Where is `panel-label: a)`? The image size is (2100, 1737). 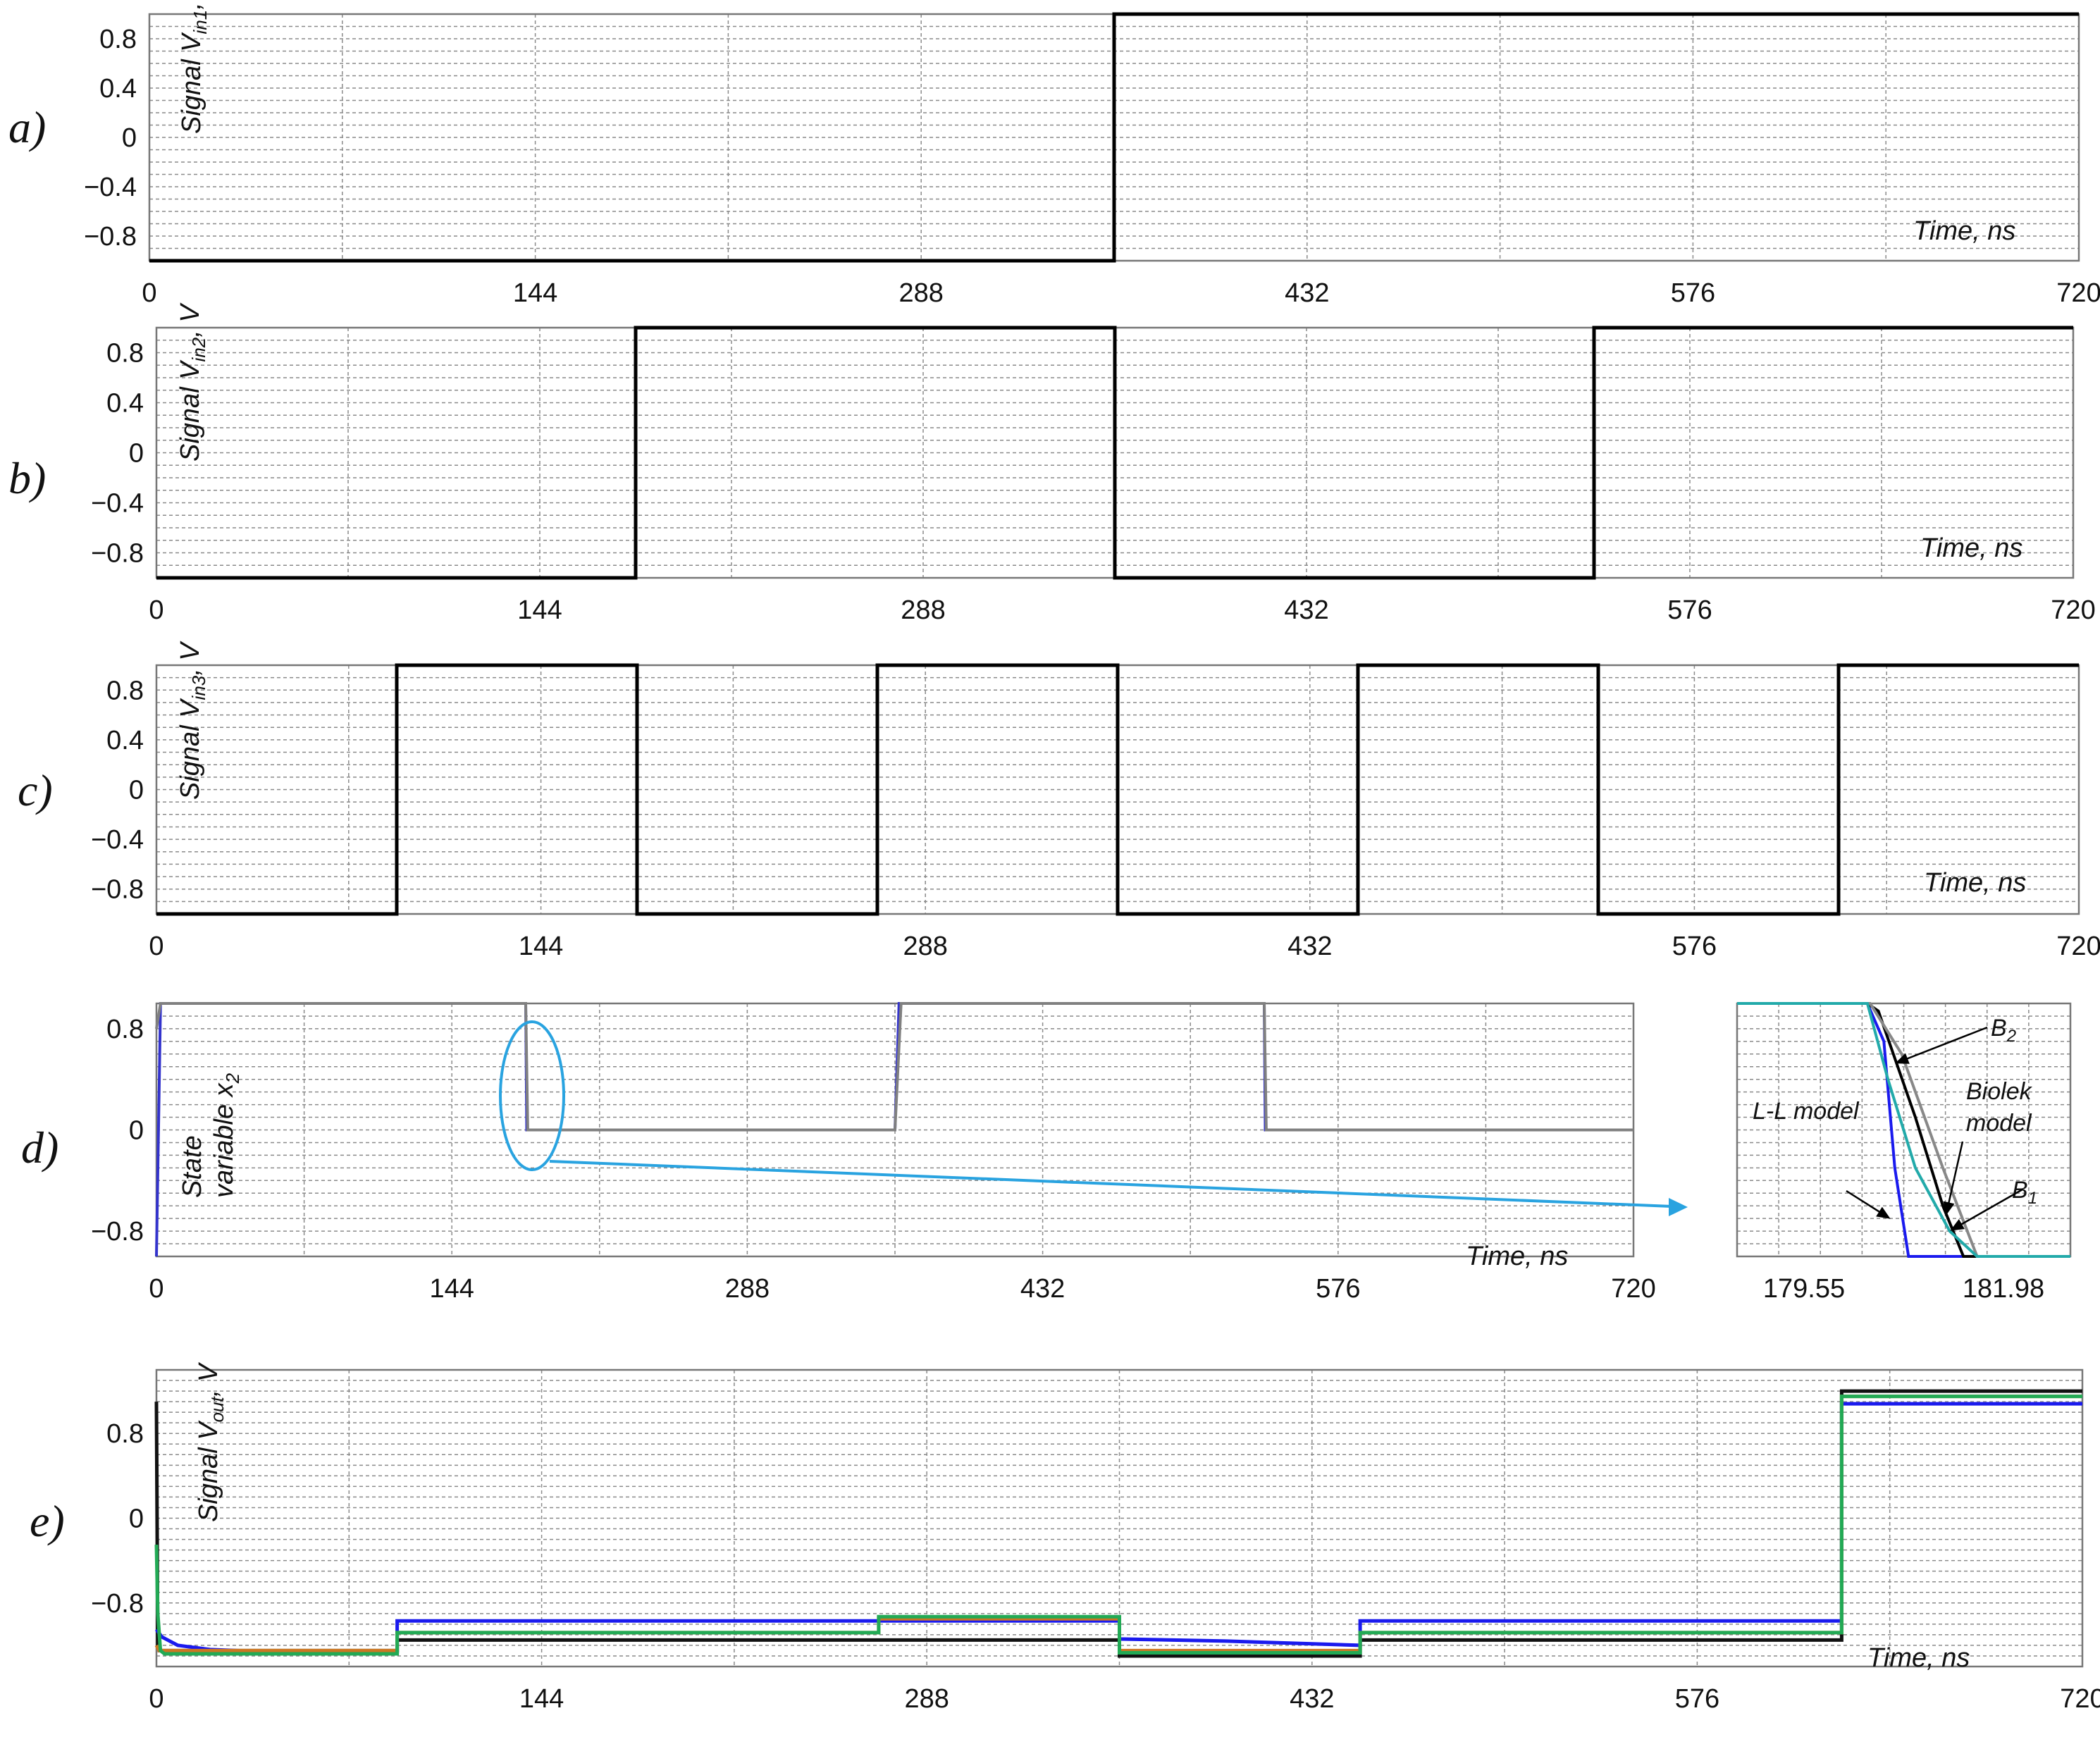
panel-label: a) is located at coordinates (27, 127).